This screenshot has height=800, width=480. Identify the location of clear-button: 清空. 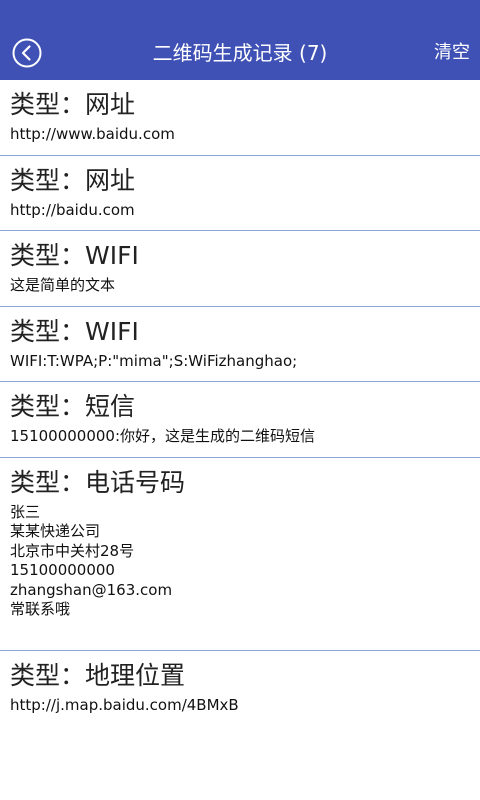
(452, 53).